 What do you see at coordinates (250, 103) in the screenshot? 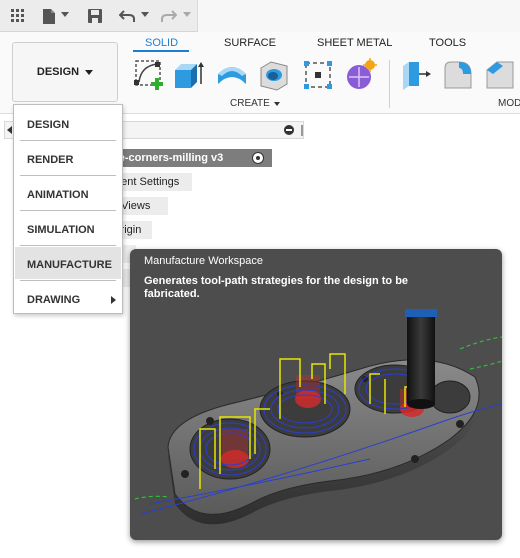
I see `create-group-label: CREATE` at bounding box center [250, 103].